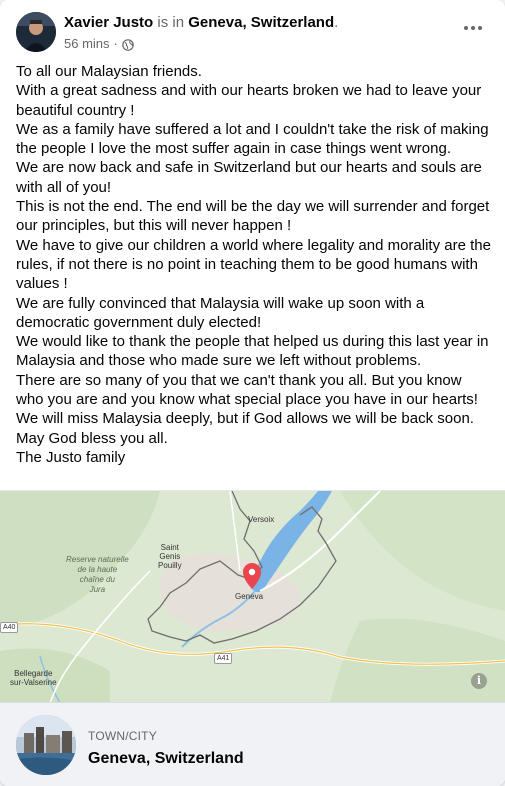  I want to click on map-label-bellegarde: Bellegarde sur-Valserine, so click(33, 678).